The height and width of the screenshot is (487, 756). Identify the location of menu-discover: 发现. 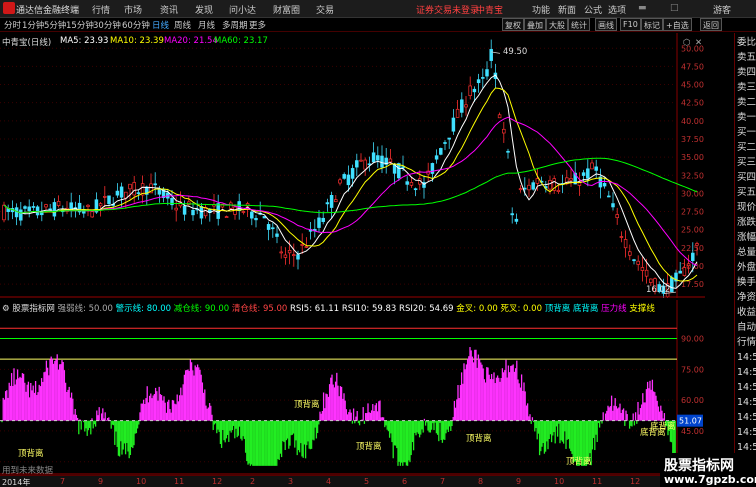
(204, 9).